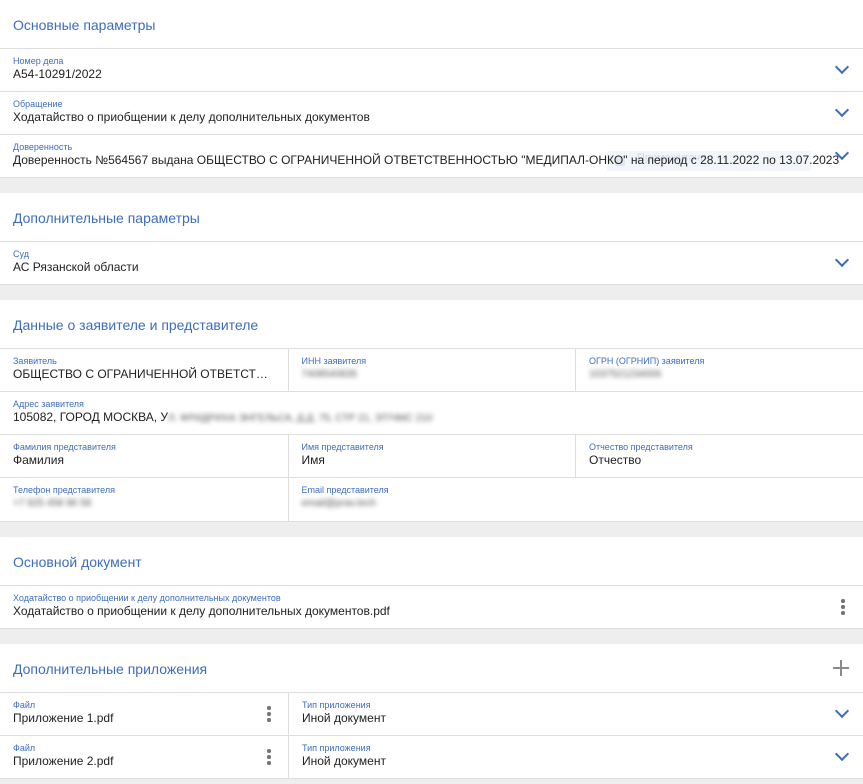  Describe the element at coordinates (313, 460) in the screenshot. I see `rep-first-name-value: Имя` at that location.